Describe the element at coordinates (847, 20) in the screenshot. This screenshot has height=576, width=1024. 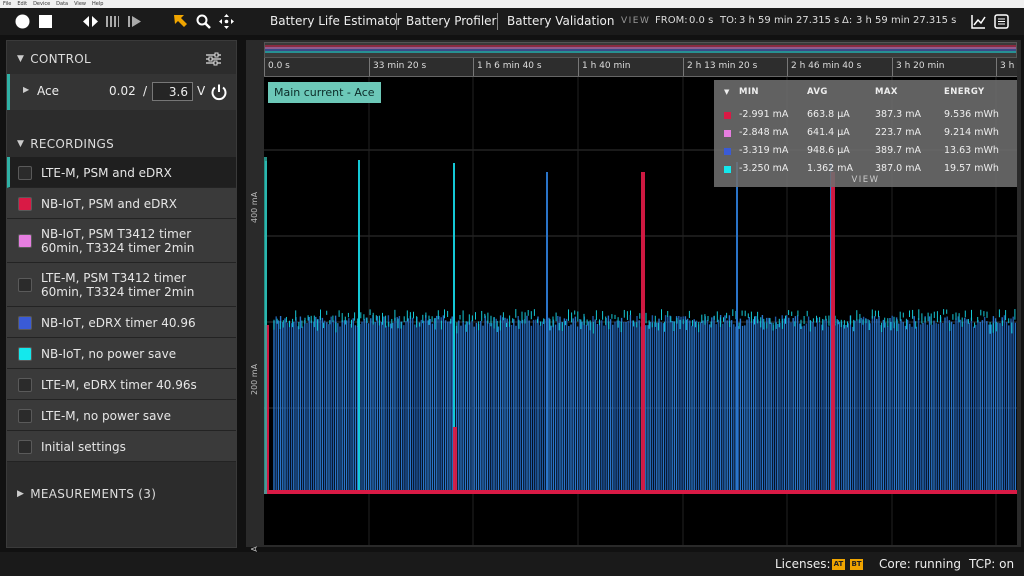
I see `delta-label: Δ:` at that location.